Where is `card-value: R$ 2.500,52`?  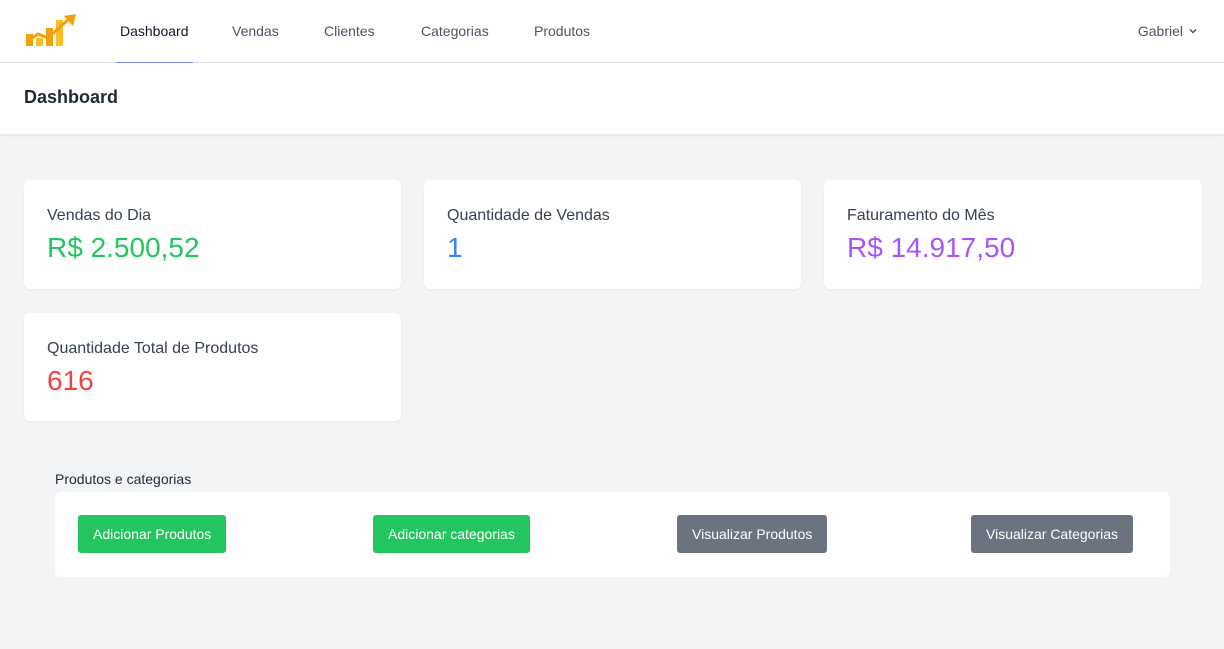 card-value: R$ 2.500,52 is located at coordinates (123, 247).